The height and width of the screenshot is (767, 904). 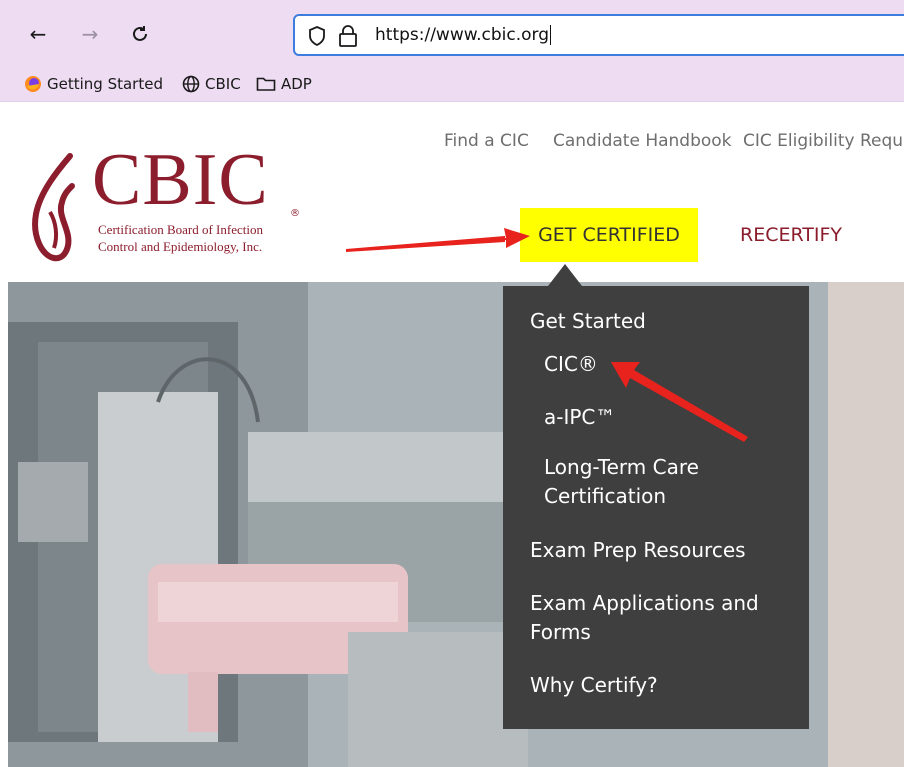 I want to click on lock-icon, so click(x=348, y=38).